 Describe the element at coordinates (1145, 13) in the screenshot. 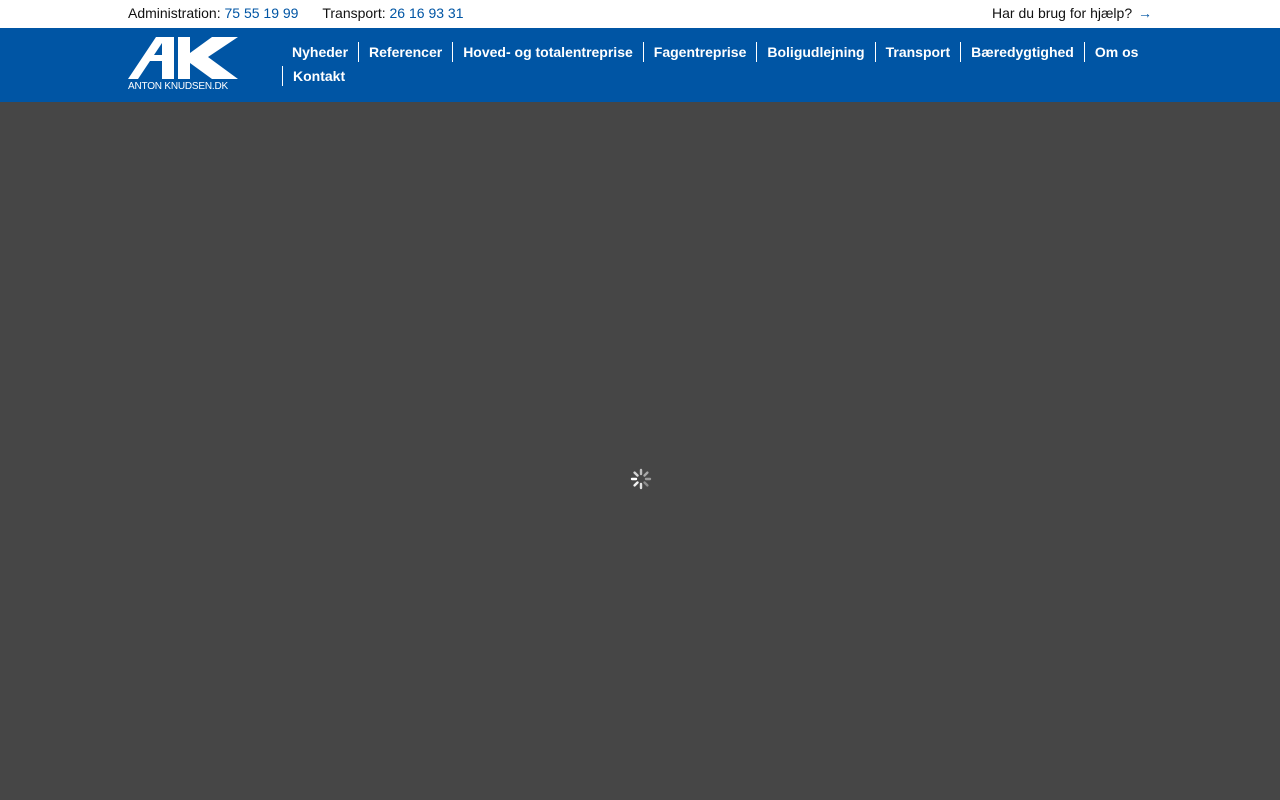

I see `arrow-right-icon: →` at that location.